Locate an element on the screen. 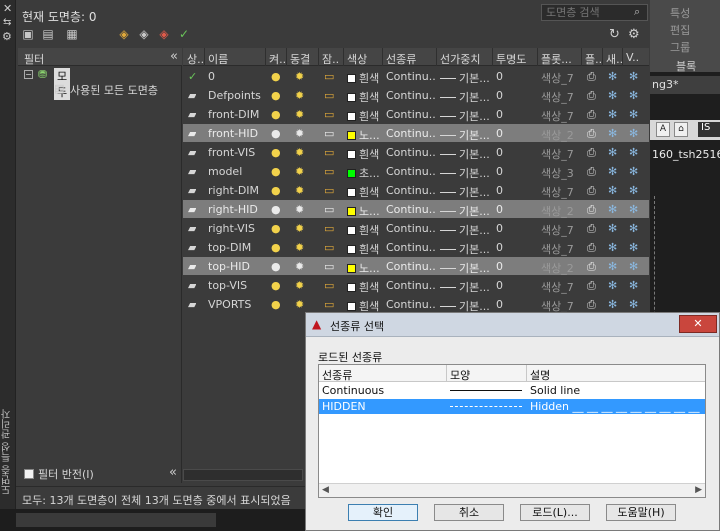 This screenshot has height=531, width=720. set-current-icon: ✓ is located at coordinates (184, 34).